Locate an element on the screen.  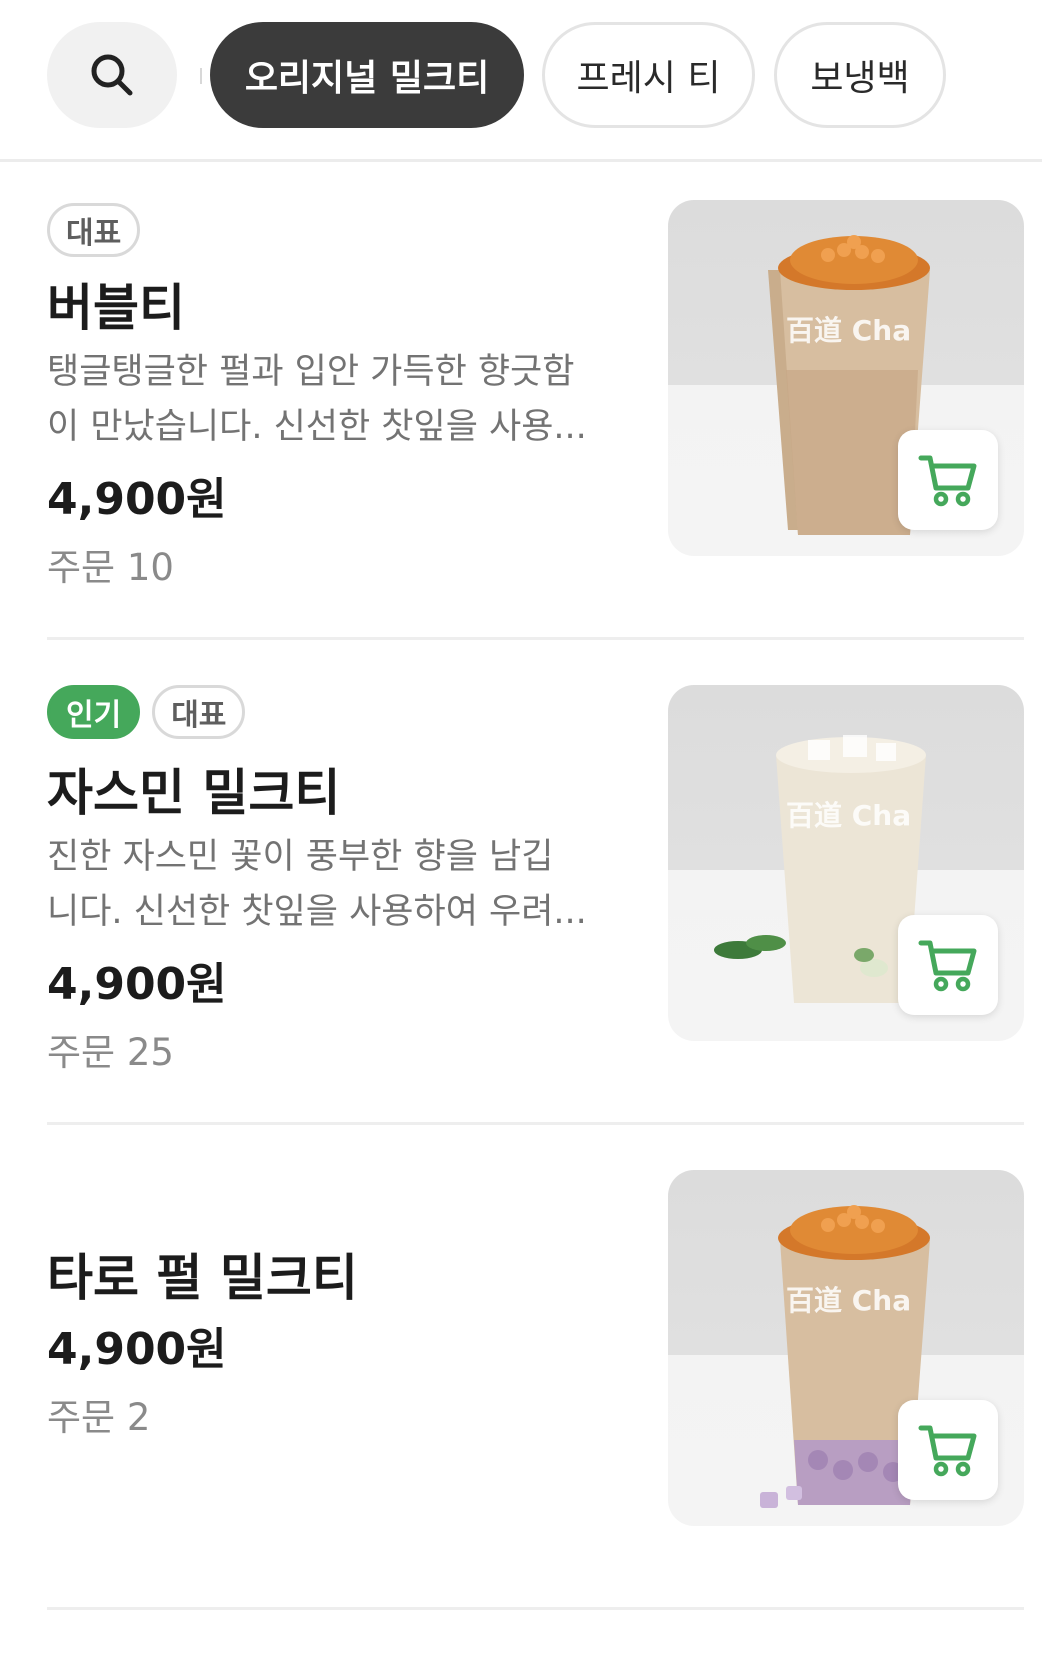
category-chip-original-milk-tea: 오리지널 밀크티 is located at coordinates (367, 75).